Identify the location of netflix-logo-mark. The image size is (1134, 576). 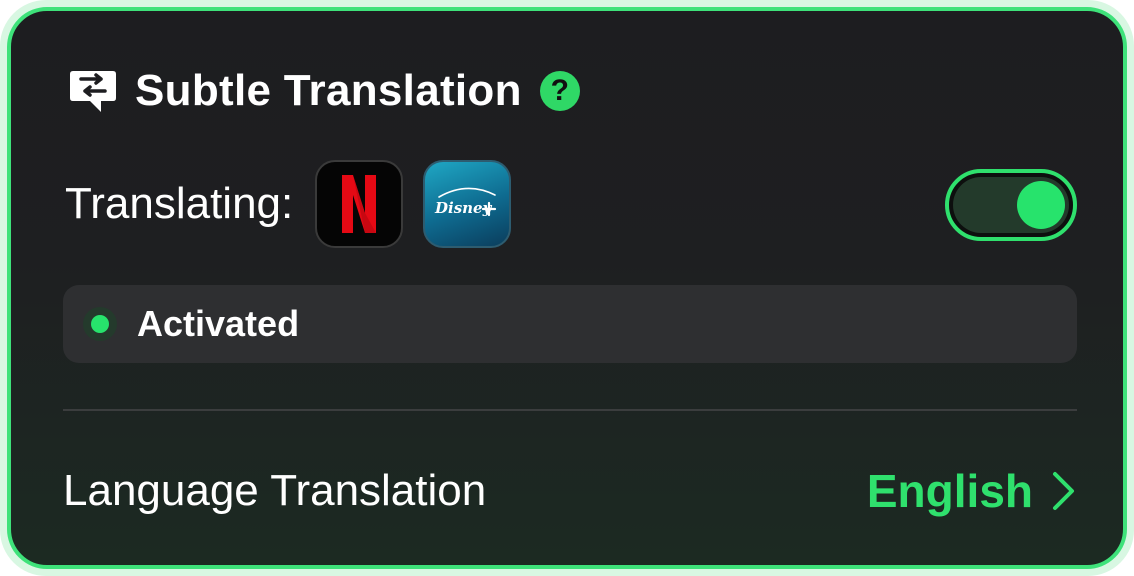
(359, 204).